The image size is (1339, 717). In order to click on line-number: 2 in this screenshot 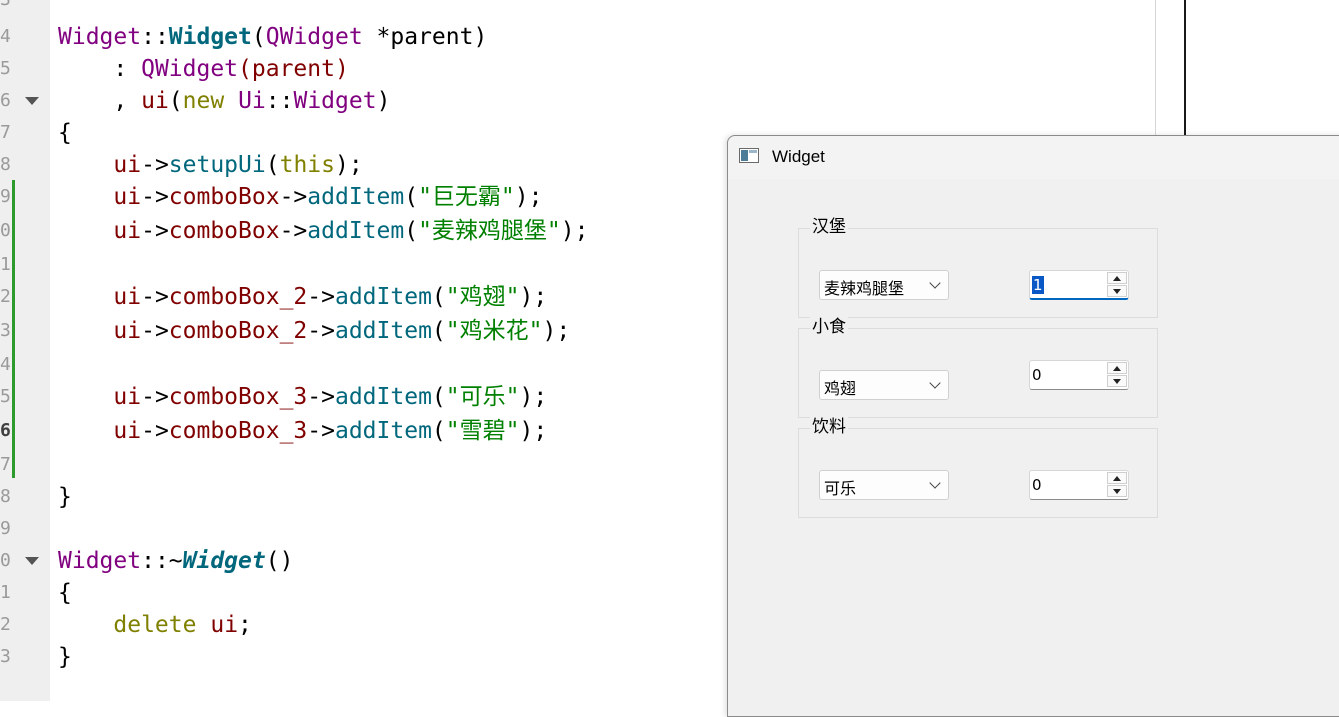, I will do `click(5, 296)`.